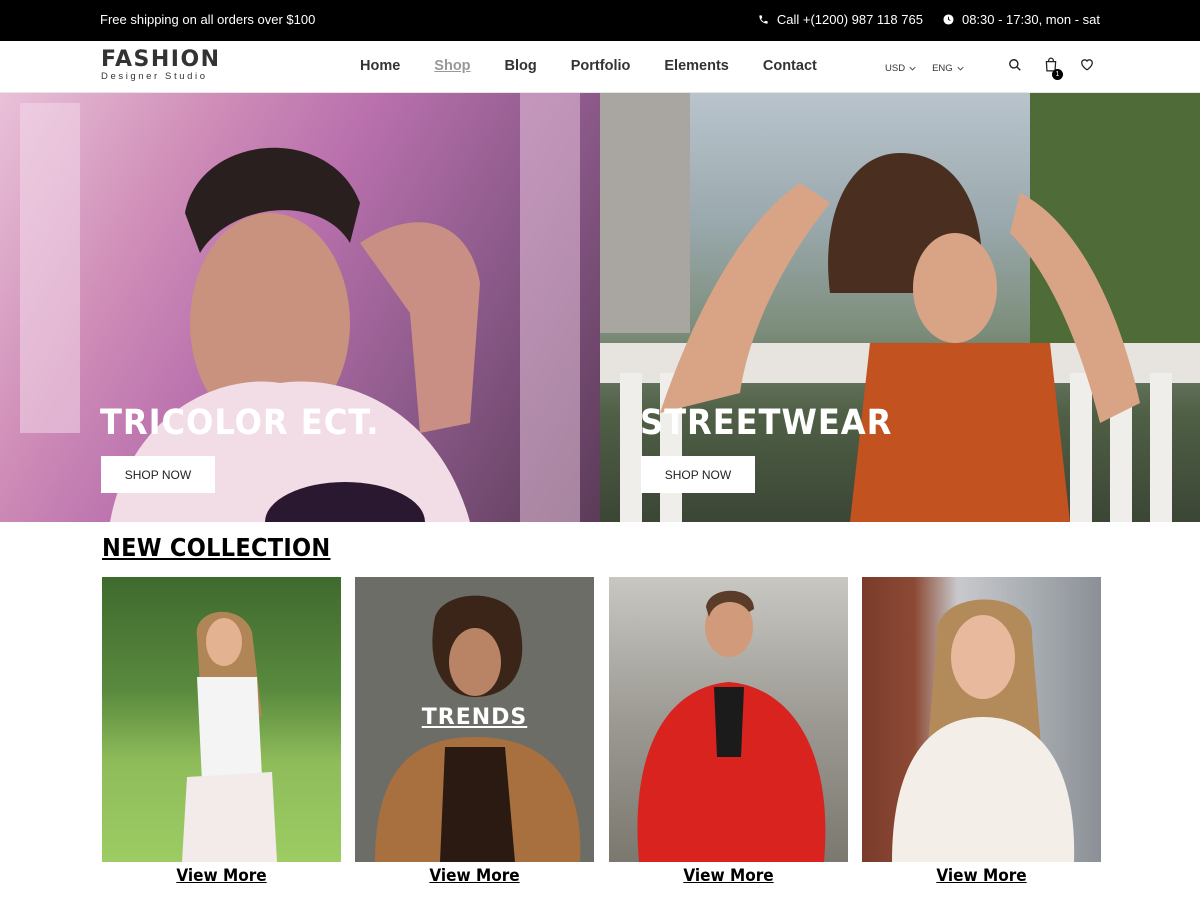 The image size is (1200, 900). I want to click on shipping-notice: Free shipping on all orders over $100, so click(208, 19).